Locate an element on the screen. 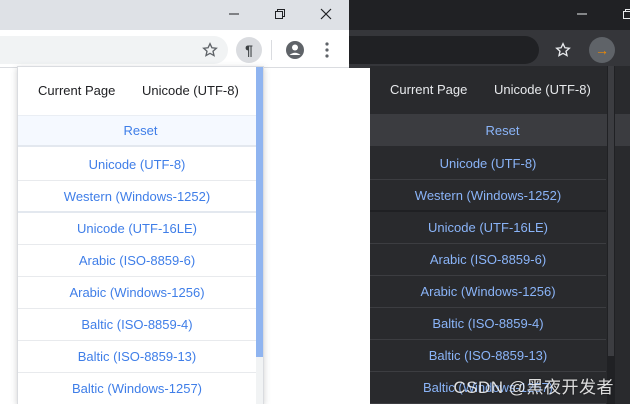 This screenshot has height=404, width=630. more-vert-icon is located at coordinates (327, 50).